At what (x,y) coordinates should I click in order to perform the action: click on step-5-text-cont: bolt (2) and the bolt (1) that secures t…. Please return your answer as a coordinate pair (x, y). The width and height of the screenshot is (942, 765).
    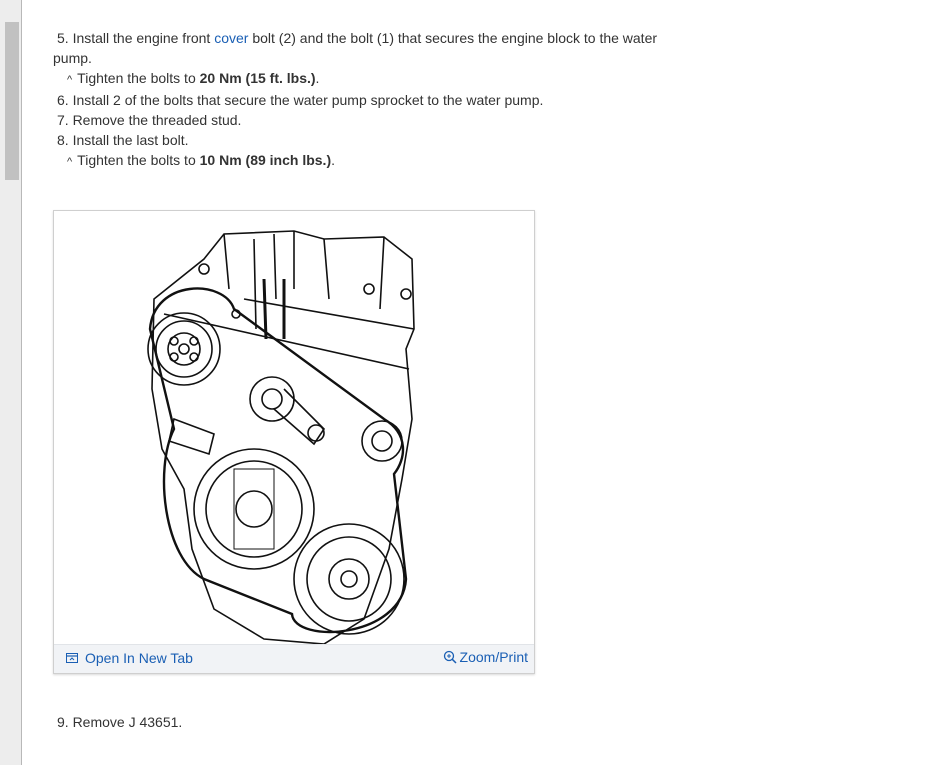
    Looking at the image, I should click on (453, 38).